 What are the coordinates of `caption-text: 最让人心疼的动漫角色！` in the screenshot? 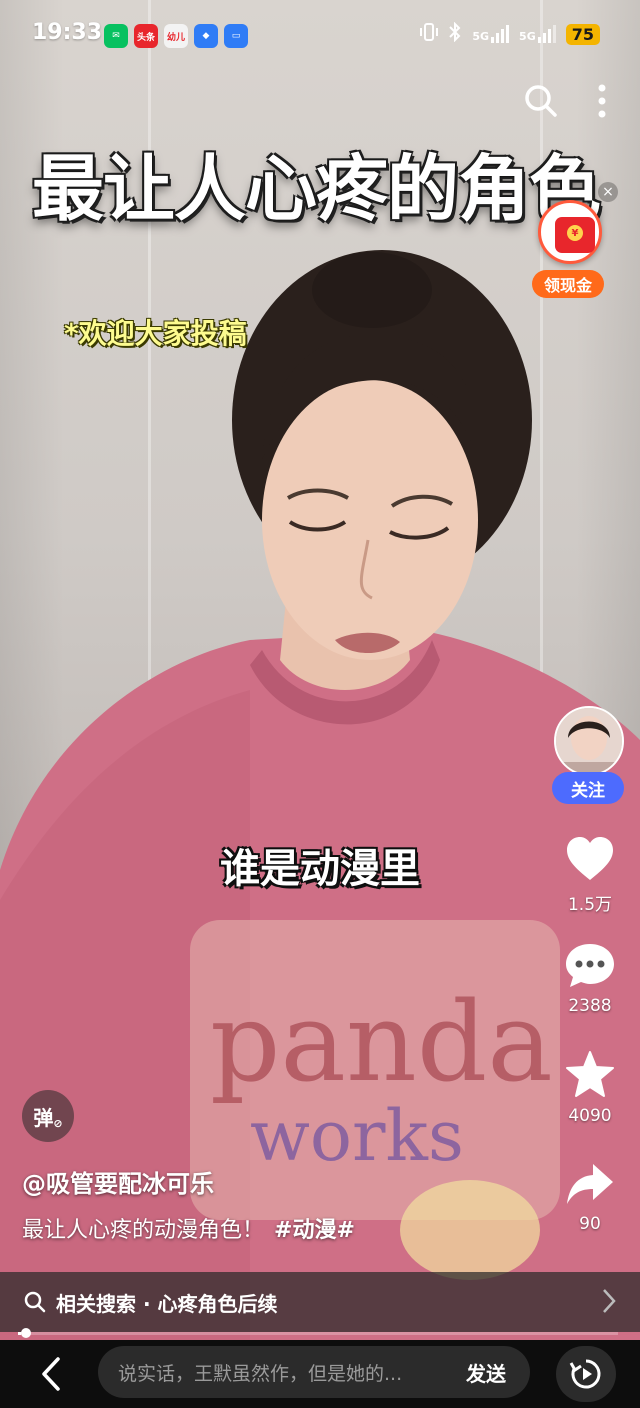 It's located at (143, 1230).